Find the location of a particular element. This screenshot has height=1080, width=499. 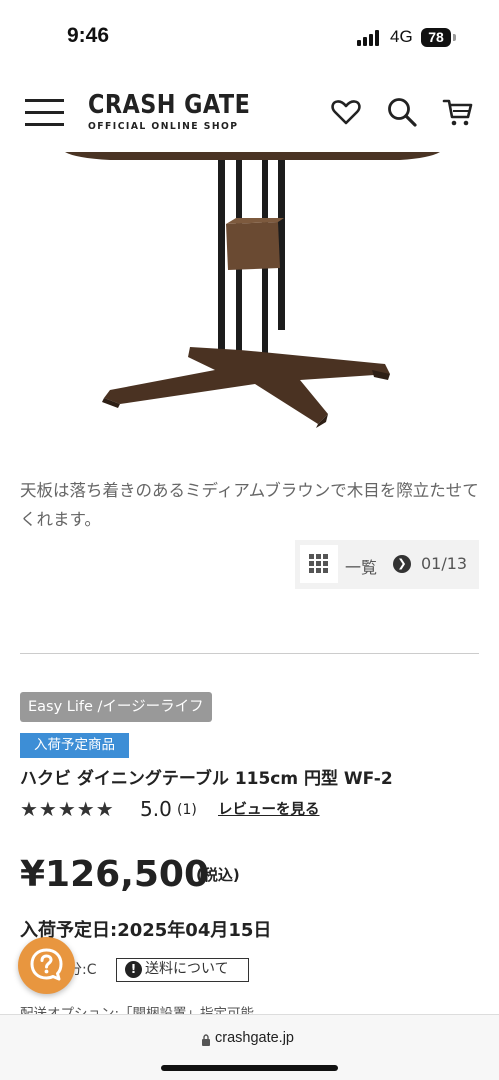

status-time: 9:46 is located at coordinates (88, 35).